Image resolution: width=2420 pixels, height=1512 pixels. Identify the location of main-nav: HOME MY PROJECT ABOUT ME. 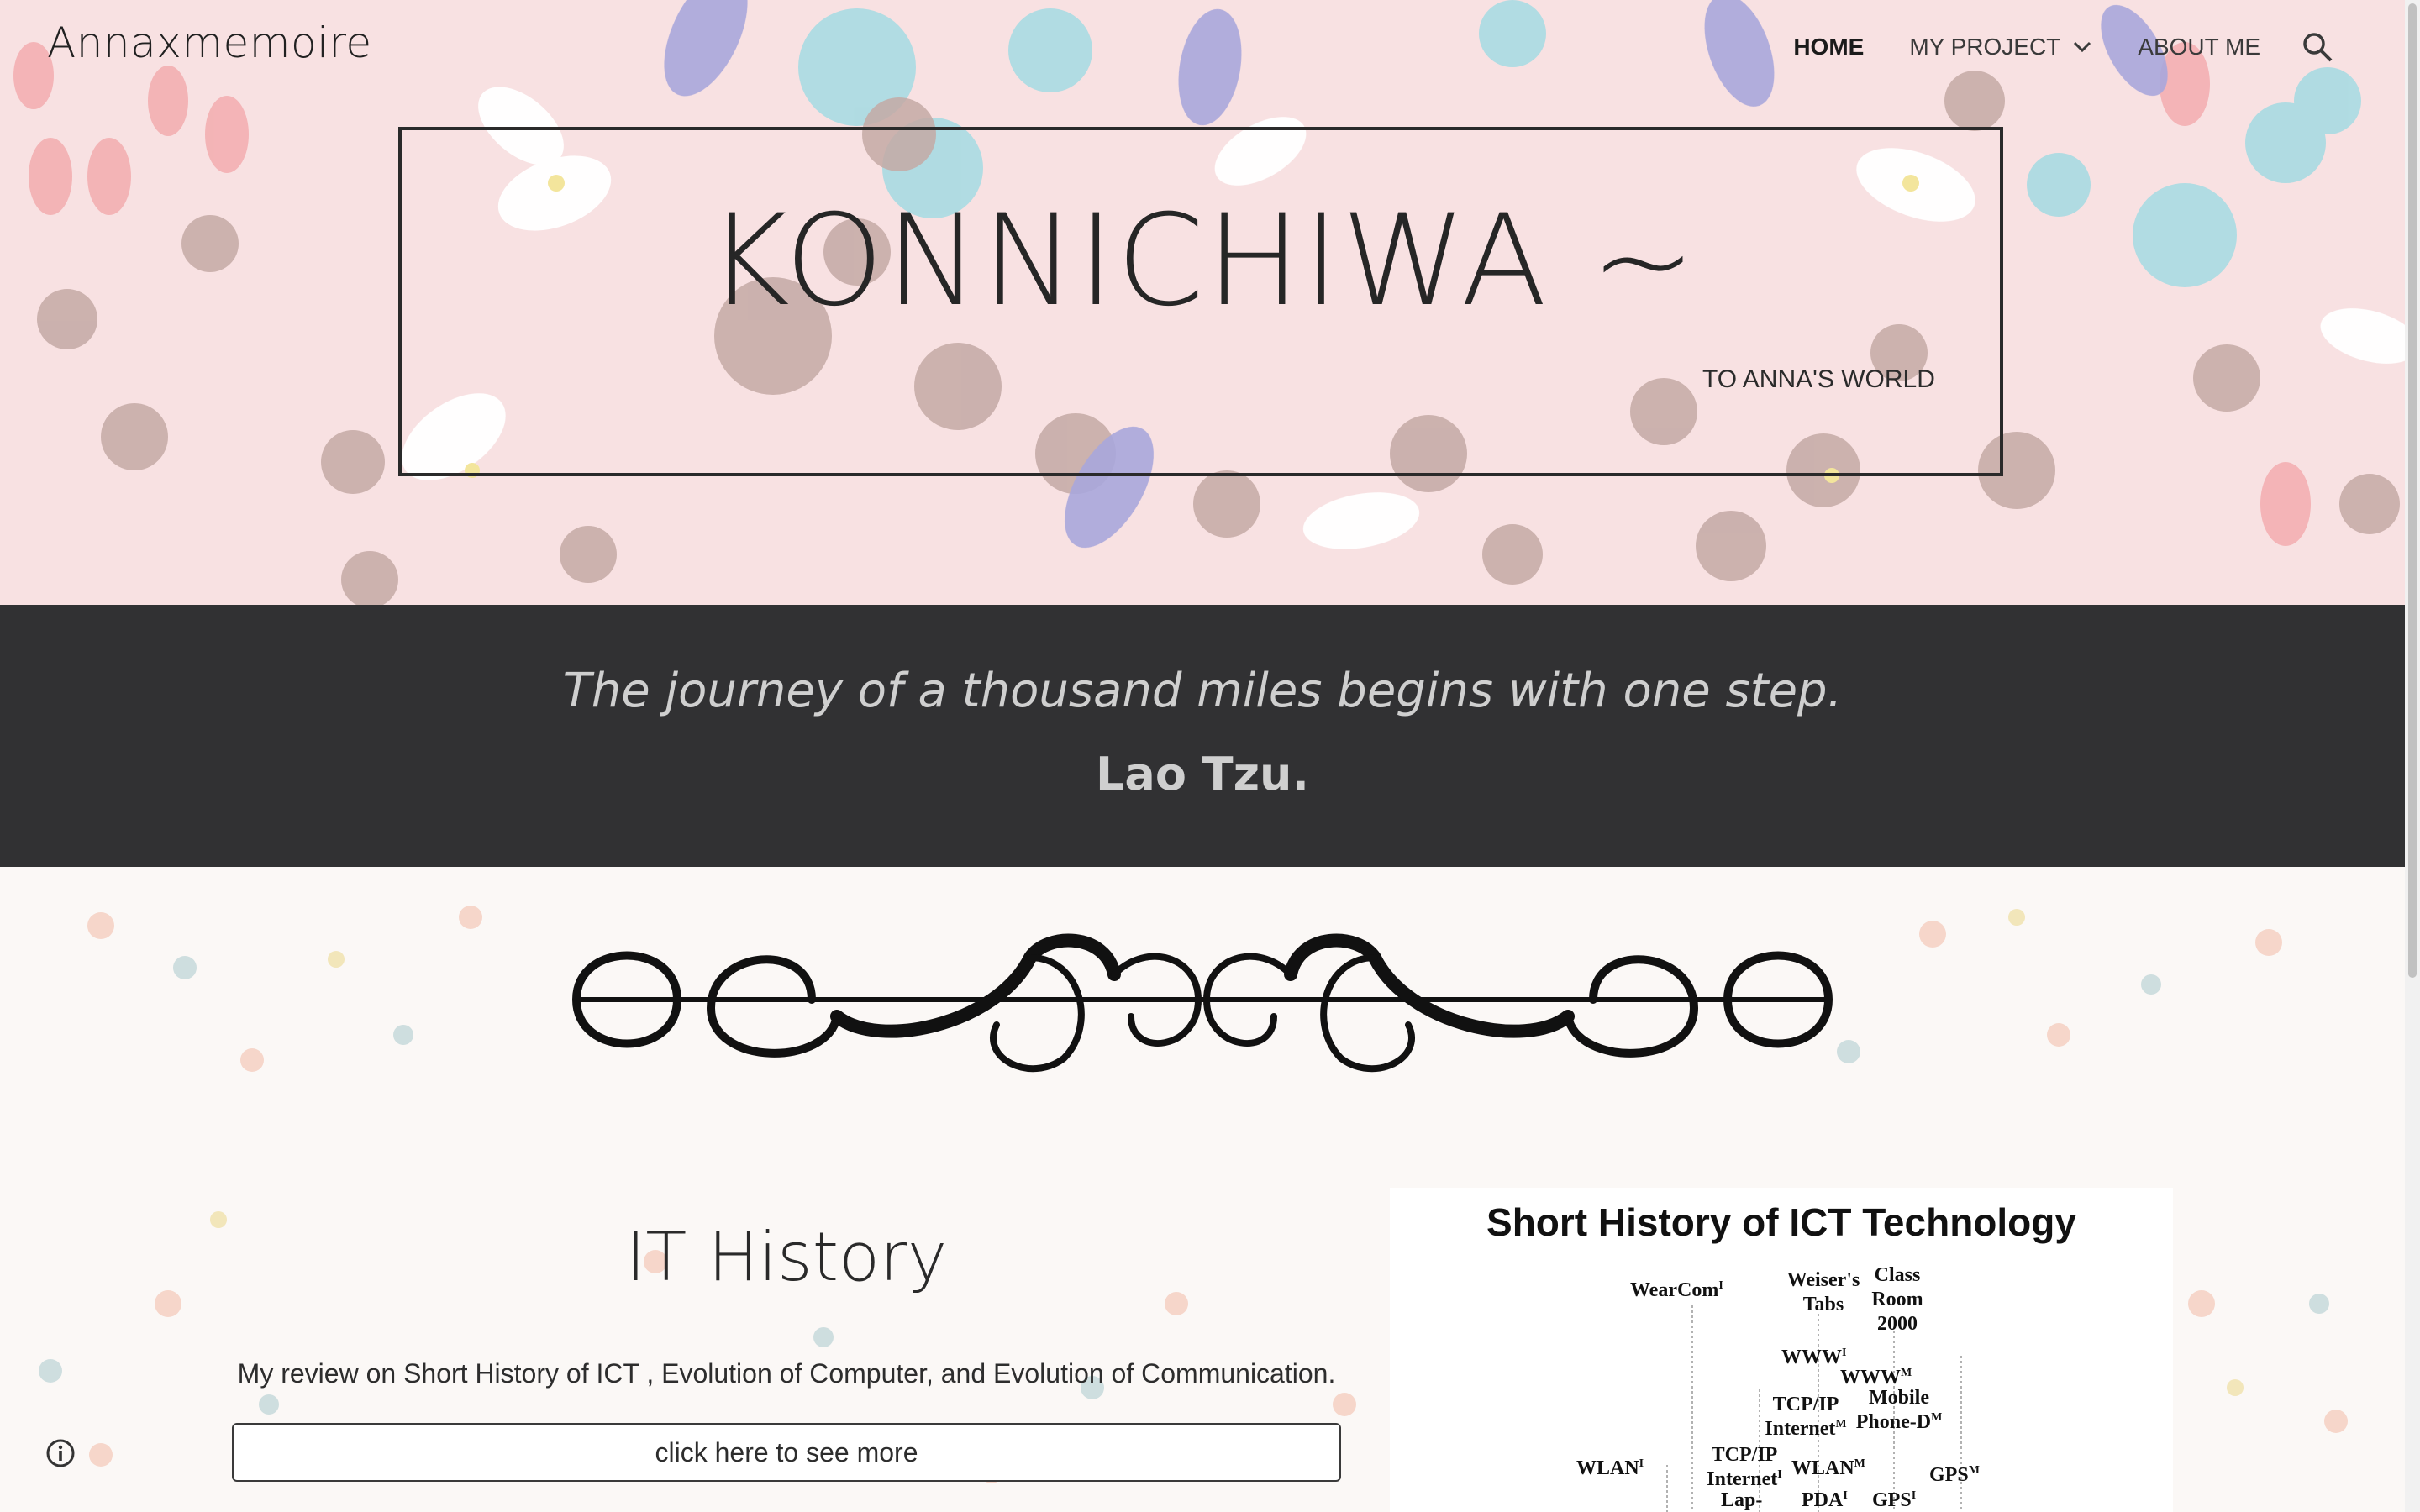
(2041, 47).